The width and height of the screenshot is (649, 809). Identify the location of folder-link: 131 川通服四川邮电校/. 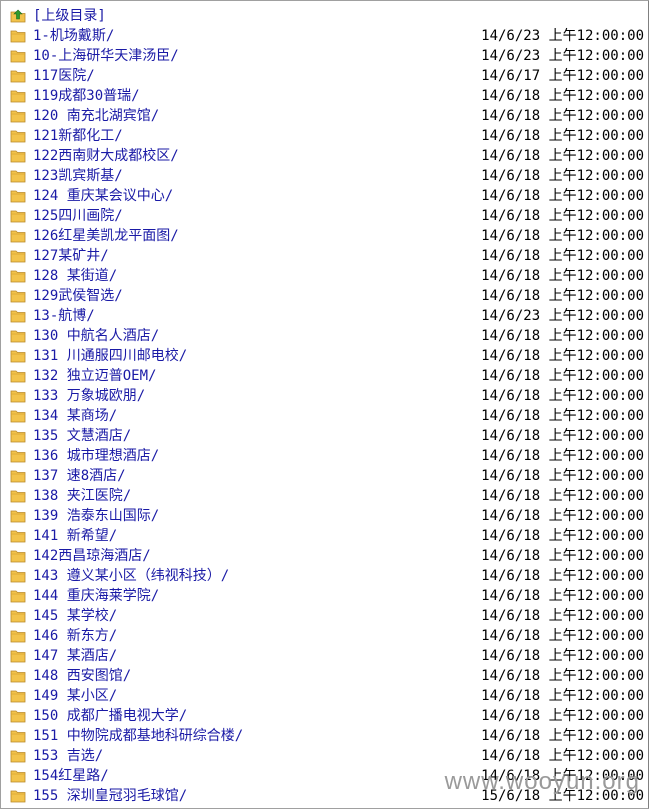
(110, 356).